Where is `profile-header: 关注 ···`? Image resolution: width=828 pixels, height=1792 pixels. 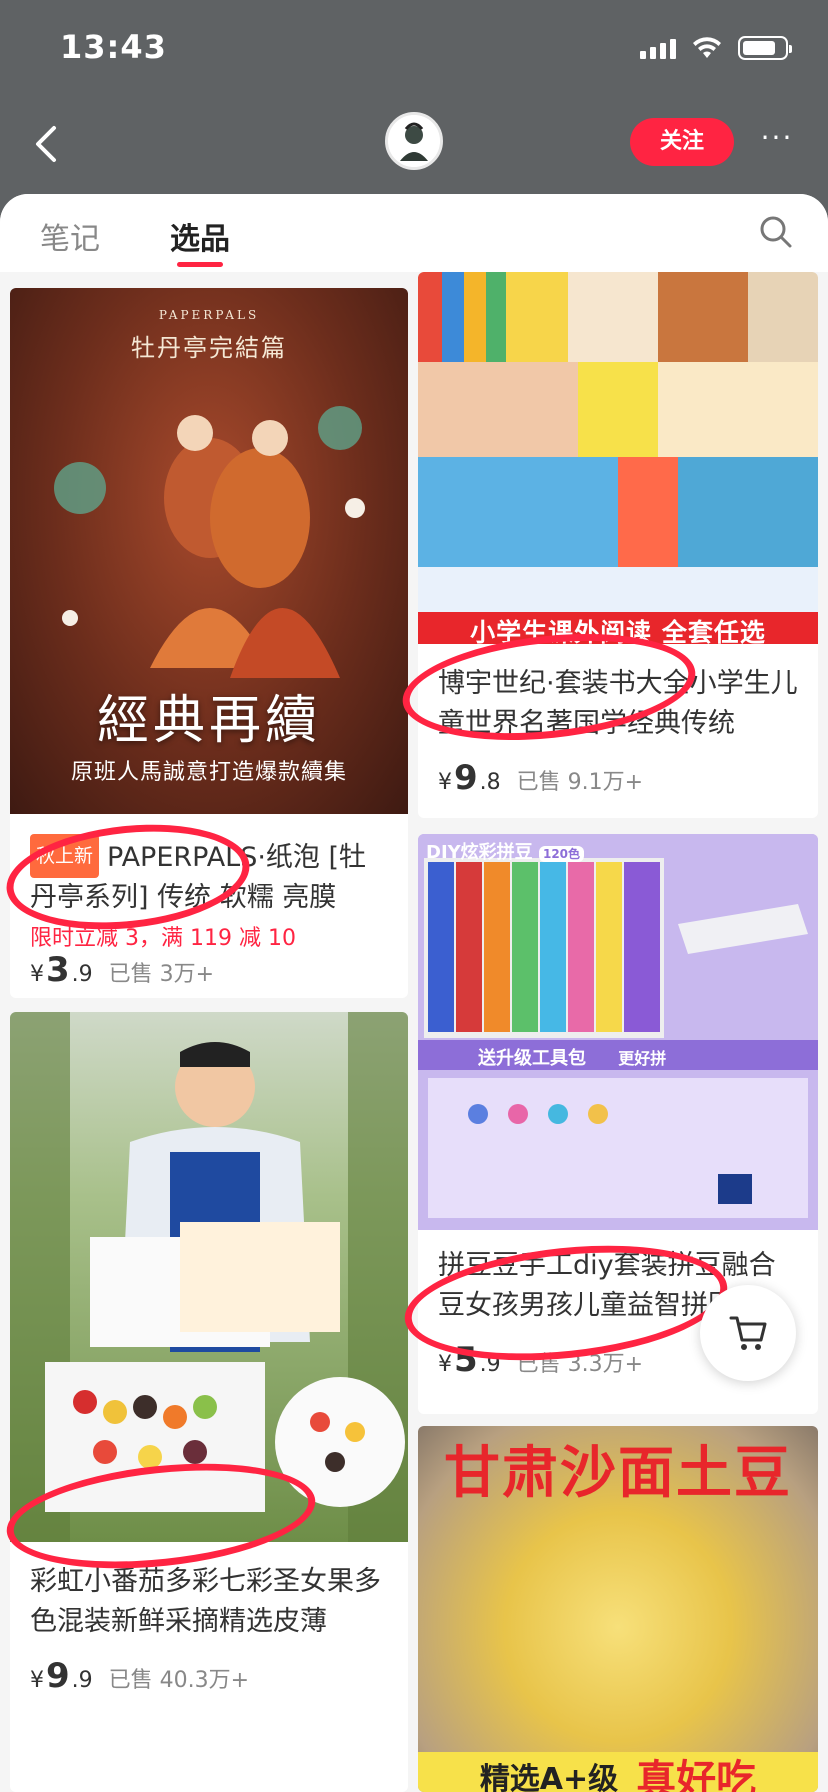
profile-header: 关注 ··· is located at coordinates (414, 147).